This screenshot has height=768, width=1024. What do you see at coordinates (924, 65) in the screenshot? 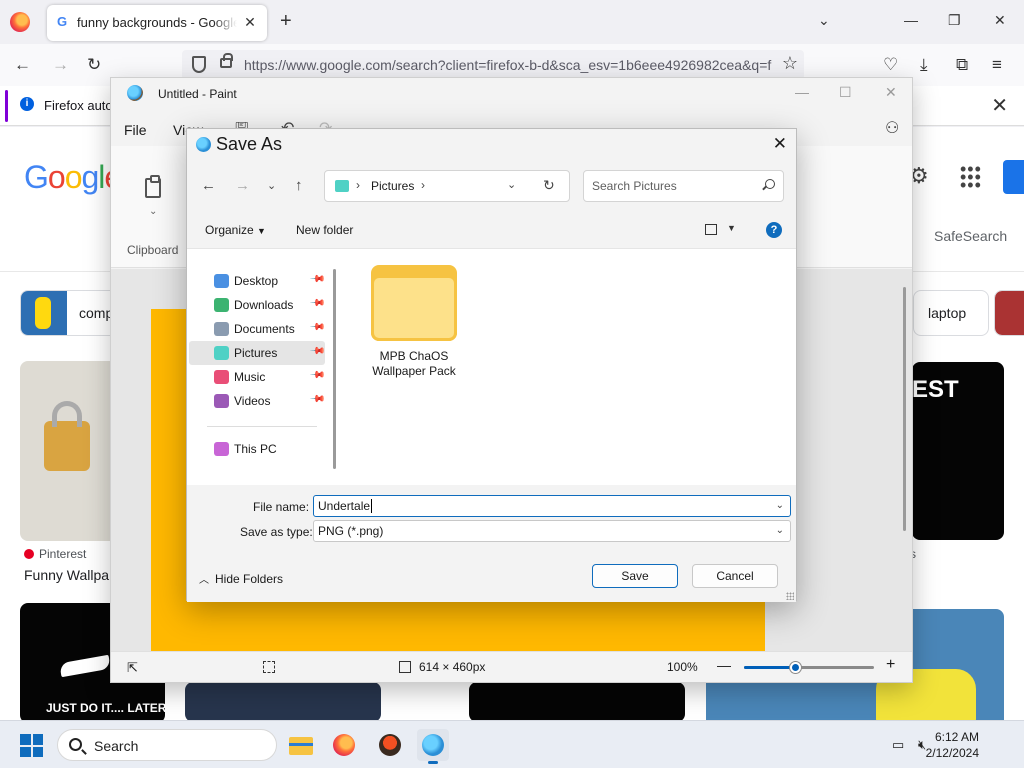
I see `download-icon: ⤓` at bounding box center [924, 65].